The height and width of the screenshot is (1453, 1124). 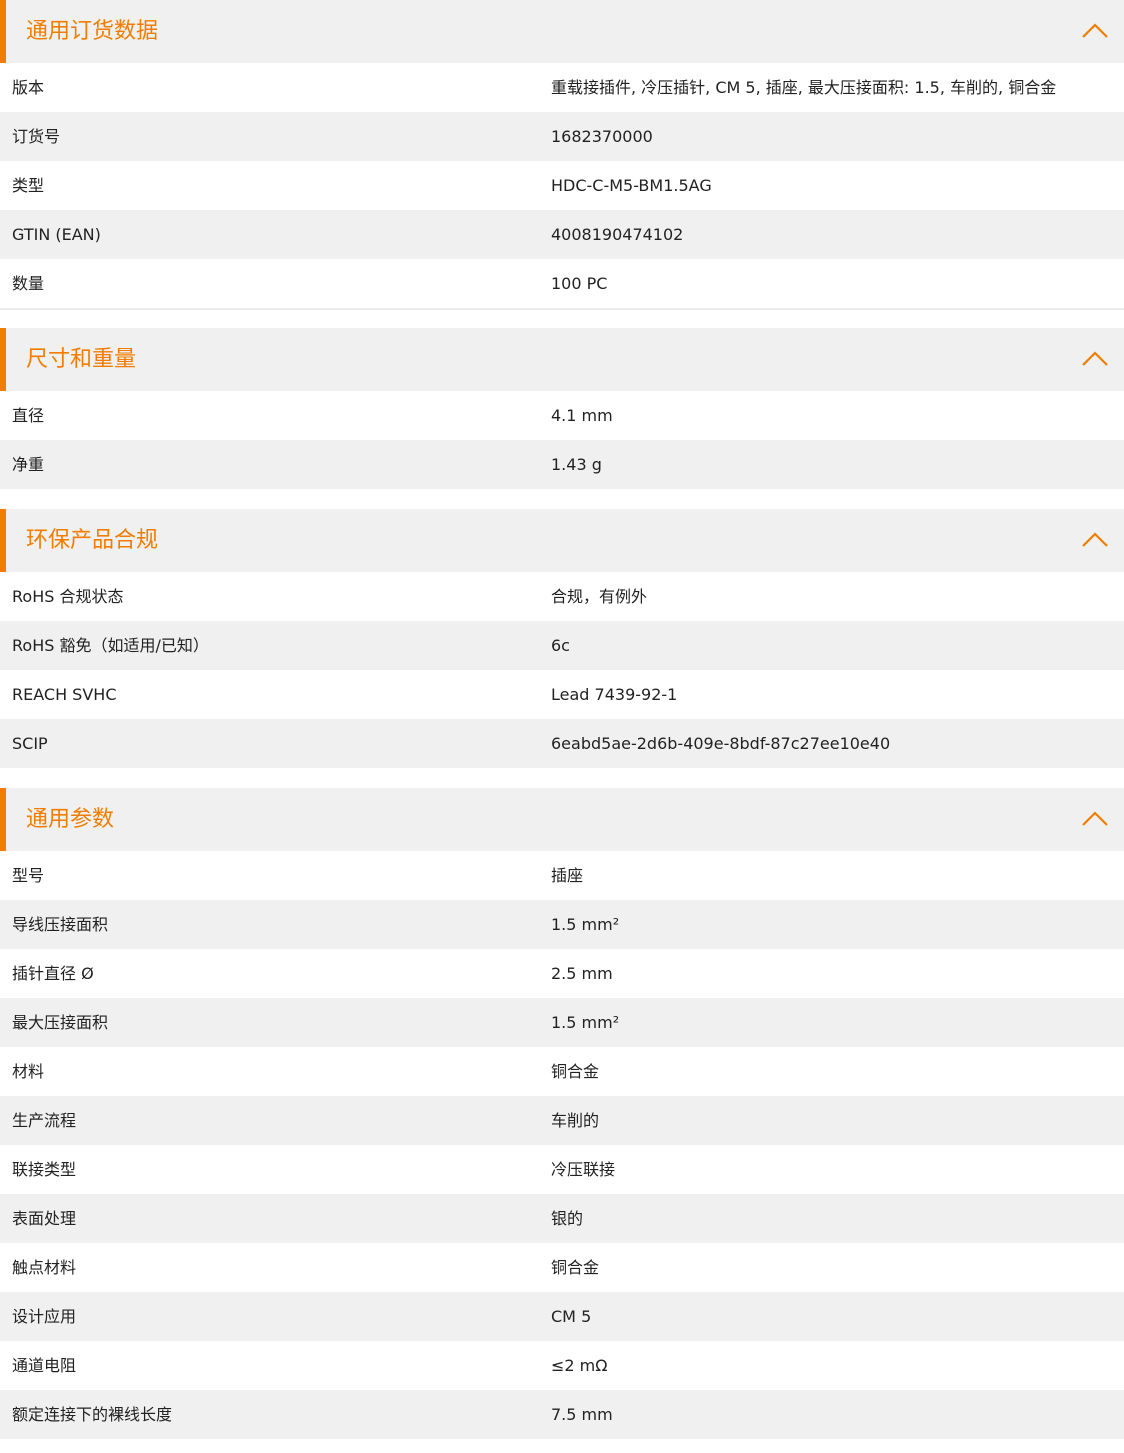 I want to click on table-row: 净重 1.43 g, so click(x=562, y=464).